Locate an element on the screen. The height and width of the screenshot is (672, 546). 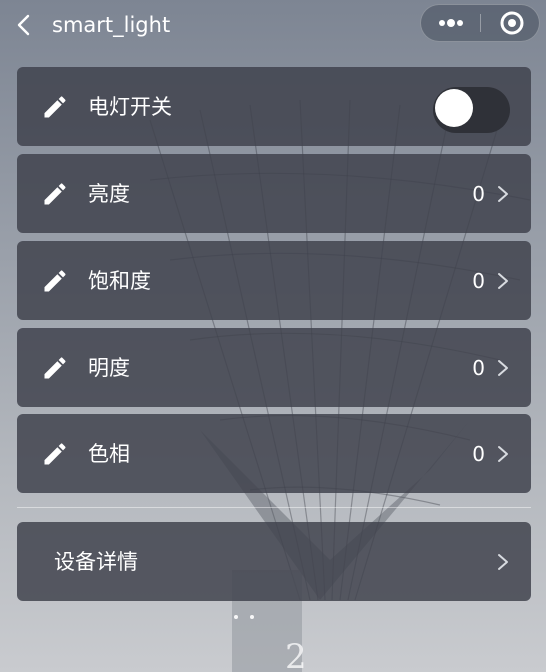
page-title: smart_light is located at coordinates (111, 25).